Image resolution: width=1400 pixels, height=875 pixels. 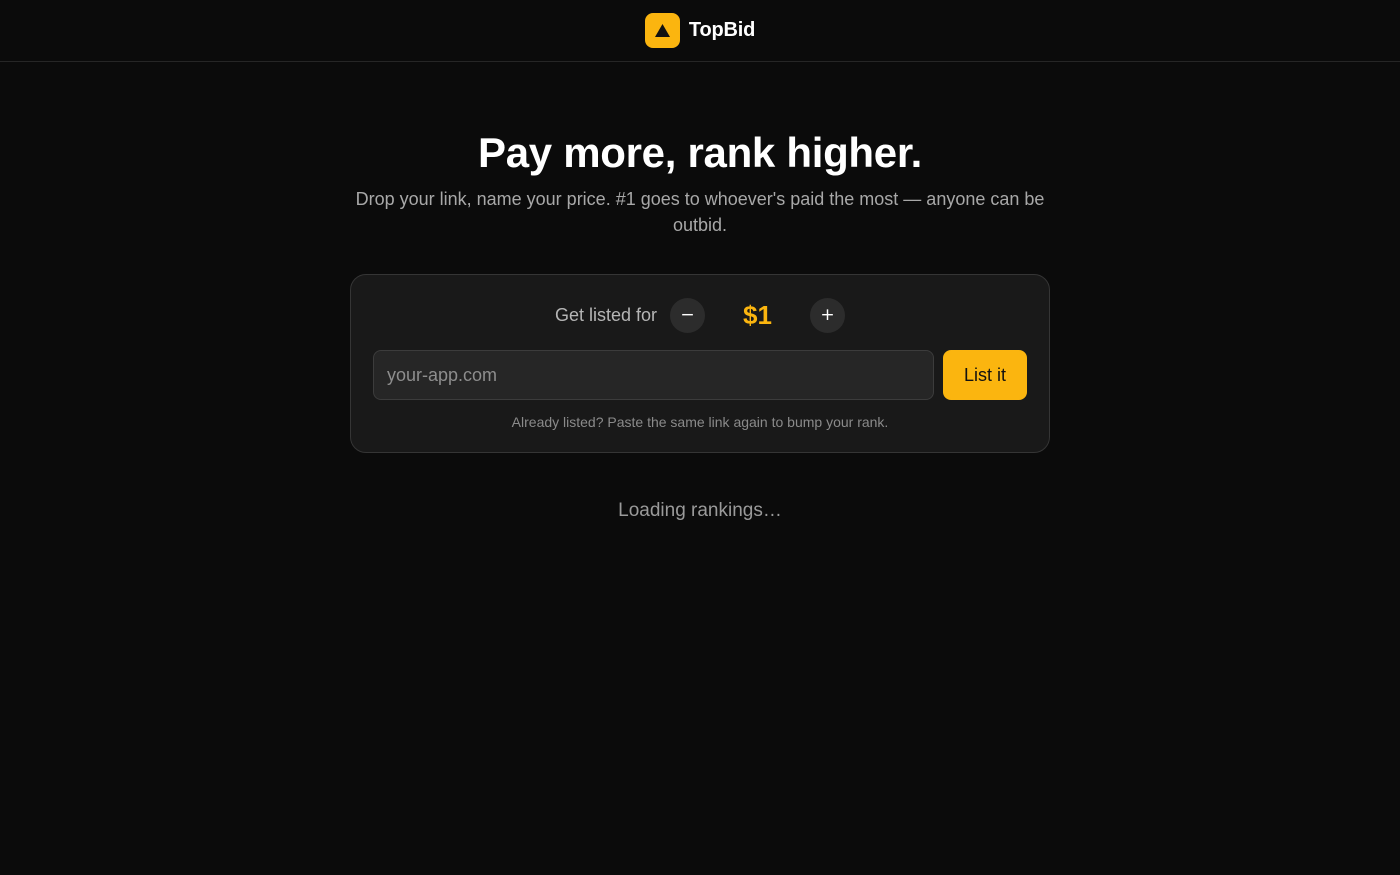 What do you see at coordinates (985, 375) in the screenshot?
I see `list-it-button: List it` at bounding box center [985, 375].